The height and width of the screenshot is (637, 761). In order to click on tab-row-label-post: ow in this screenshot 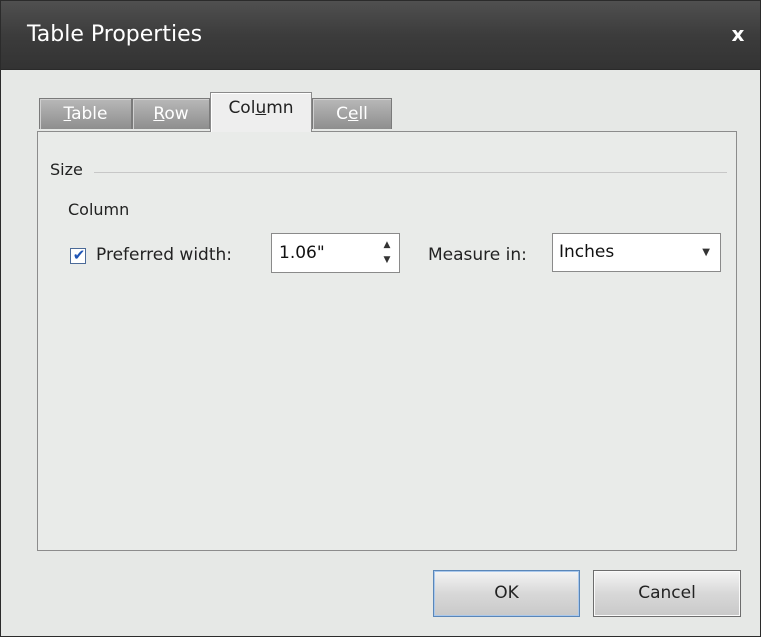, I will do `click(176, 114)`.